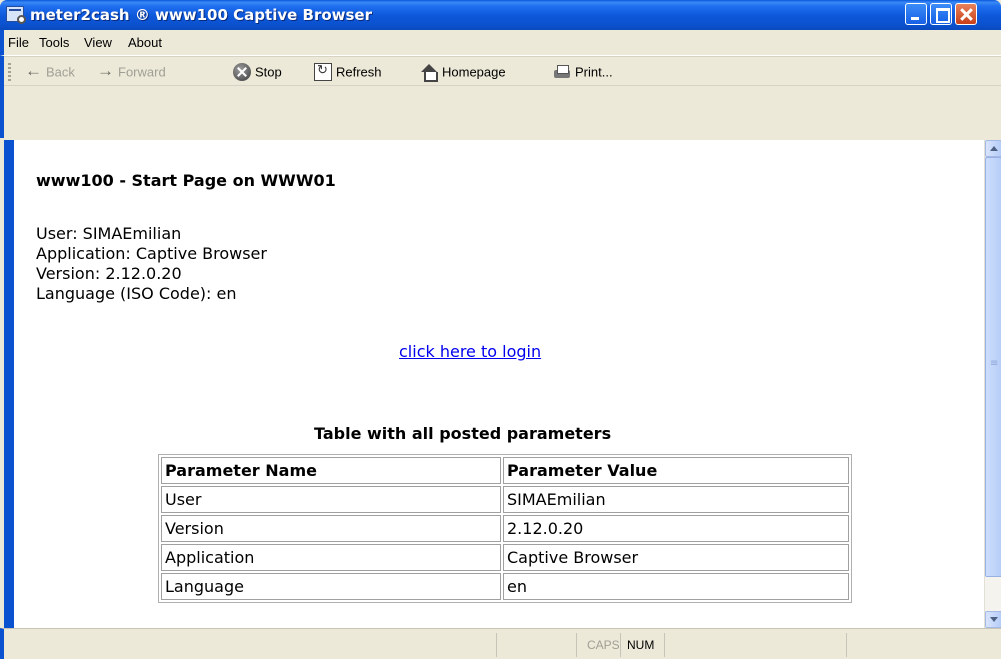 This screenshot has height=659, width=1001. What do you see at coordinates (54, 42) in the screenshot?
I see `menu-tools: Tools` at bounding box center [54, 42].